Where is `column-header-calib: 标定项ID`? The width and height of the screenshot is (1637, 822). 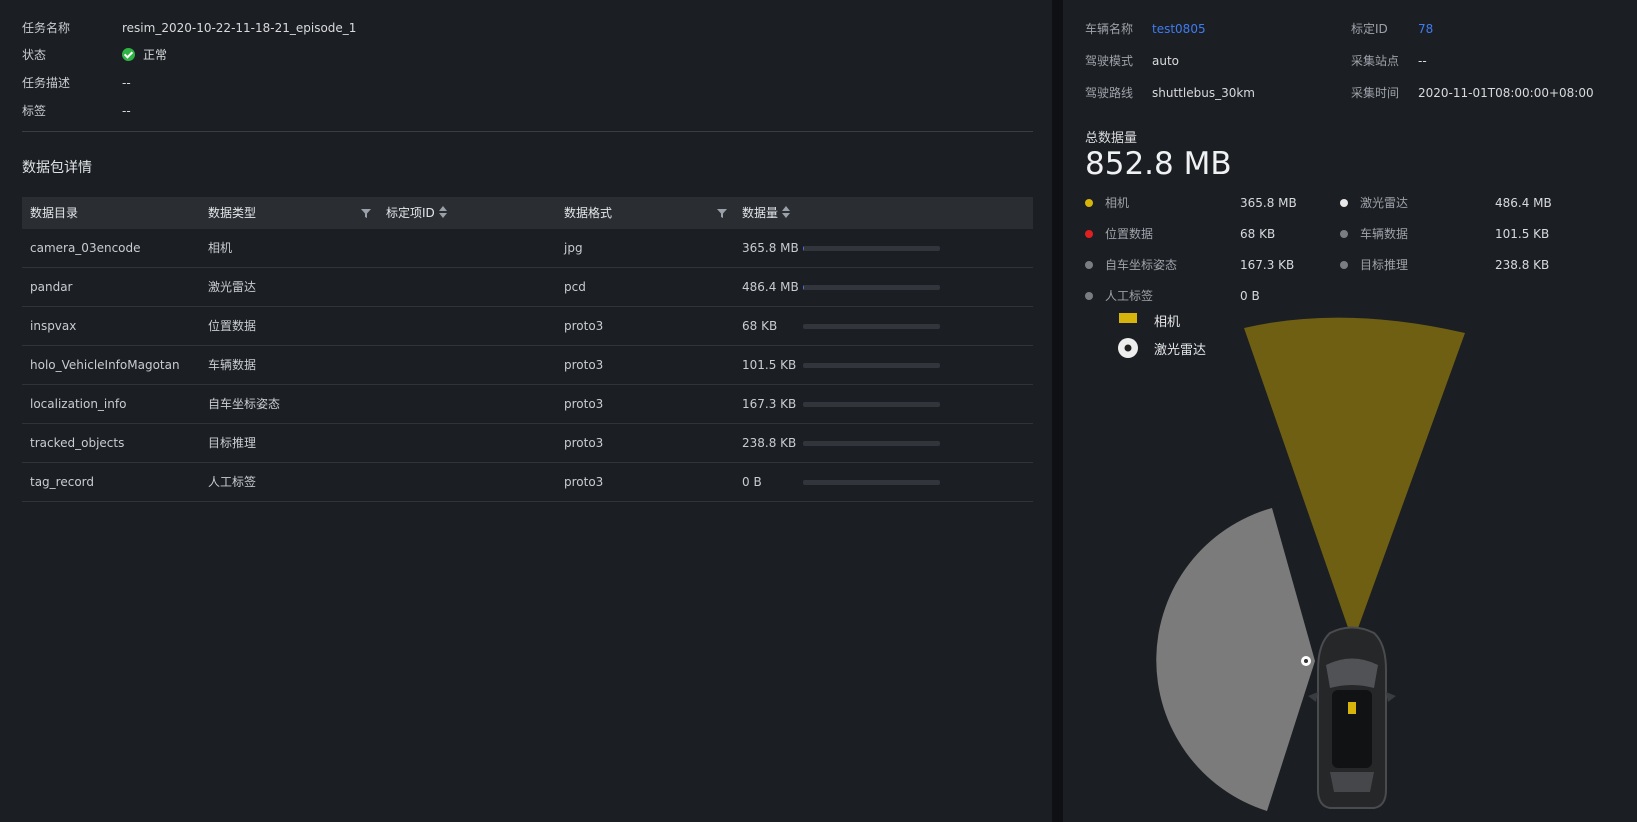 column-header-calib: 标定项ID is located at coordinates (416, 213).